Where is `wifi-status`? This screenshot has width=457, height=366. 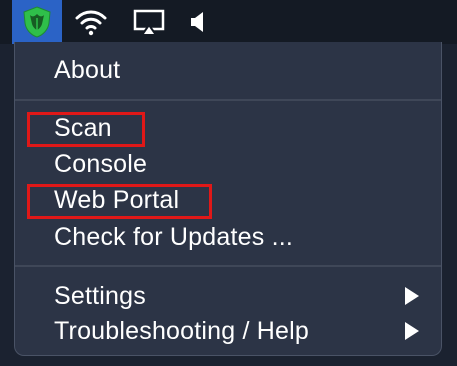
wifi-status is located at coordinates (91, 22).